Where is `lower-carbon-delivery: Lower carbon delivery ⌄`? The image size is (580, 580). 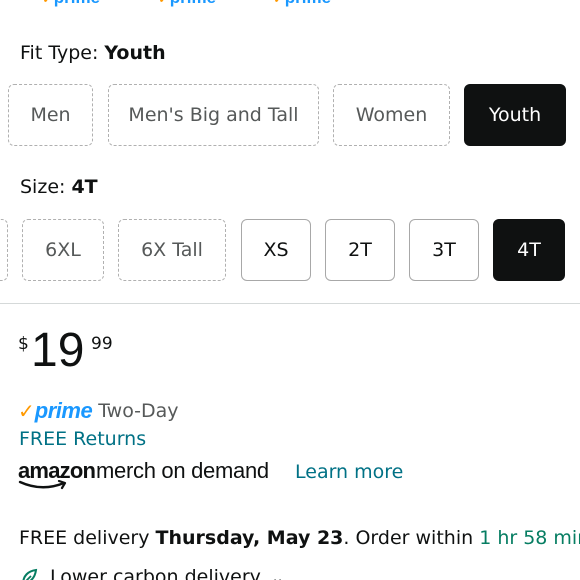 lower-carbon-delivery: Lower carbon delivery ⌄ is located at coordinates (152, 573).